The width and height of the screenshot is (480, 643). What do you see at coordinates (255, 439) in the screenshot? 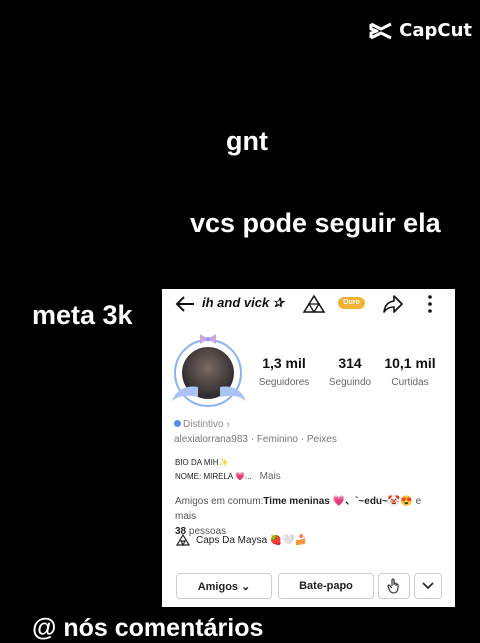
I see `profile-meta-line: alexialorrana983 · Feminino · Peixes` at bounding box center [255, 439].